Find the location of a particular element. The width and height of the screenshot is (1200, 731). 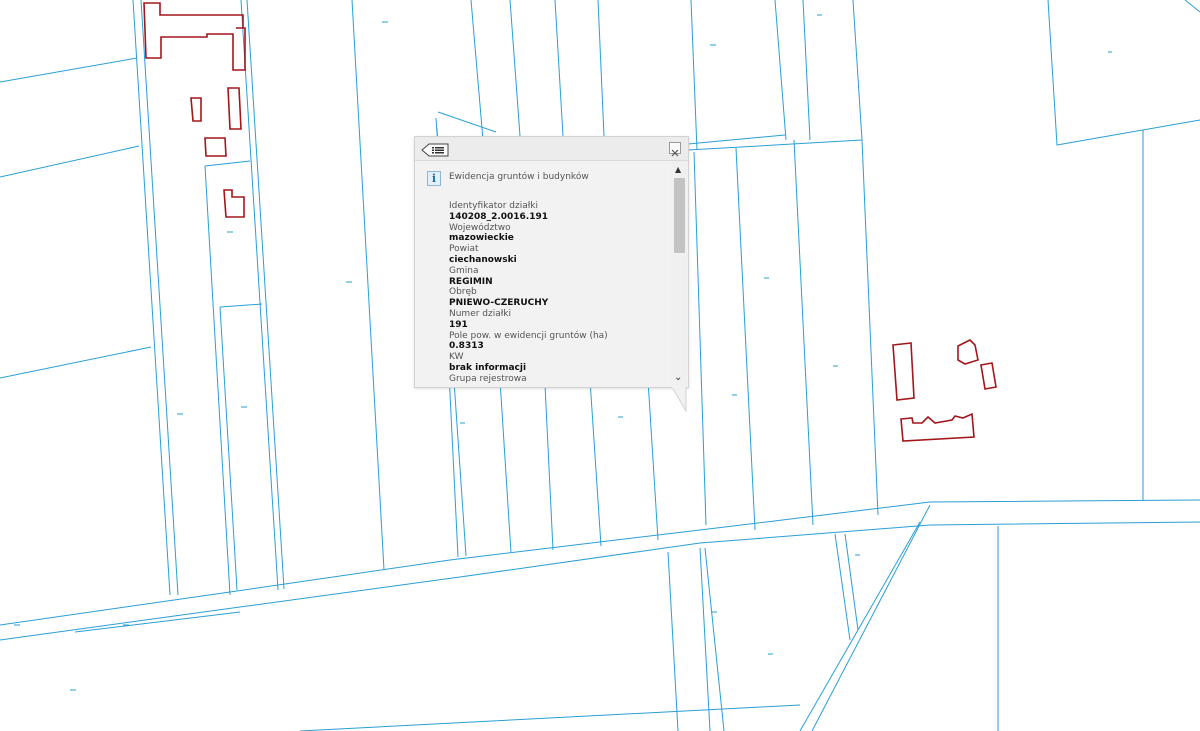

layer-row: i Ewidencja gruntów i budynków is located at coordinates (548, 179).